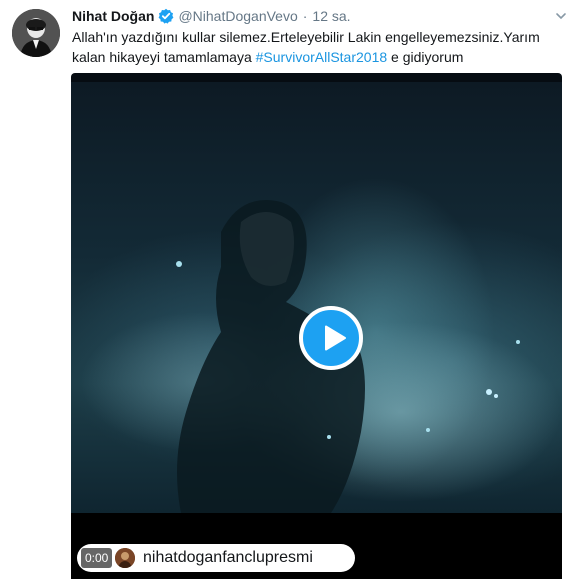 This screenshot has height=579, width=573. What do you see at coordinates (97, 558) in the screenshot?
I see `video-duration: 0:00` at bounding box center [97, 558].